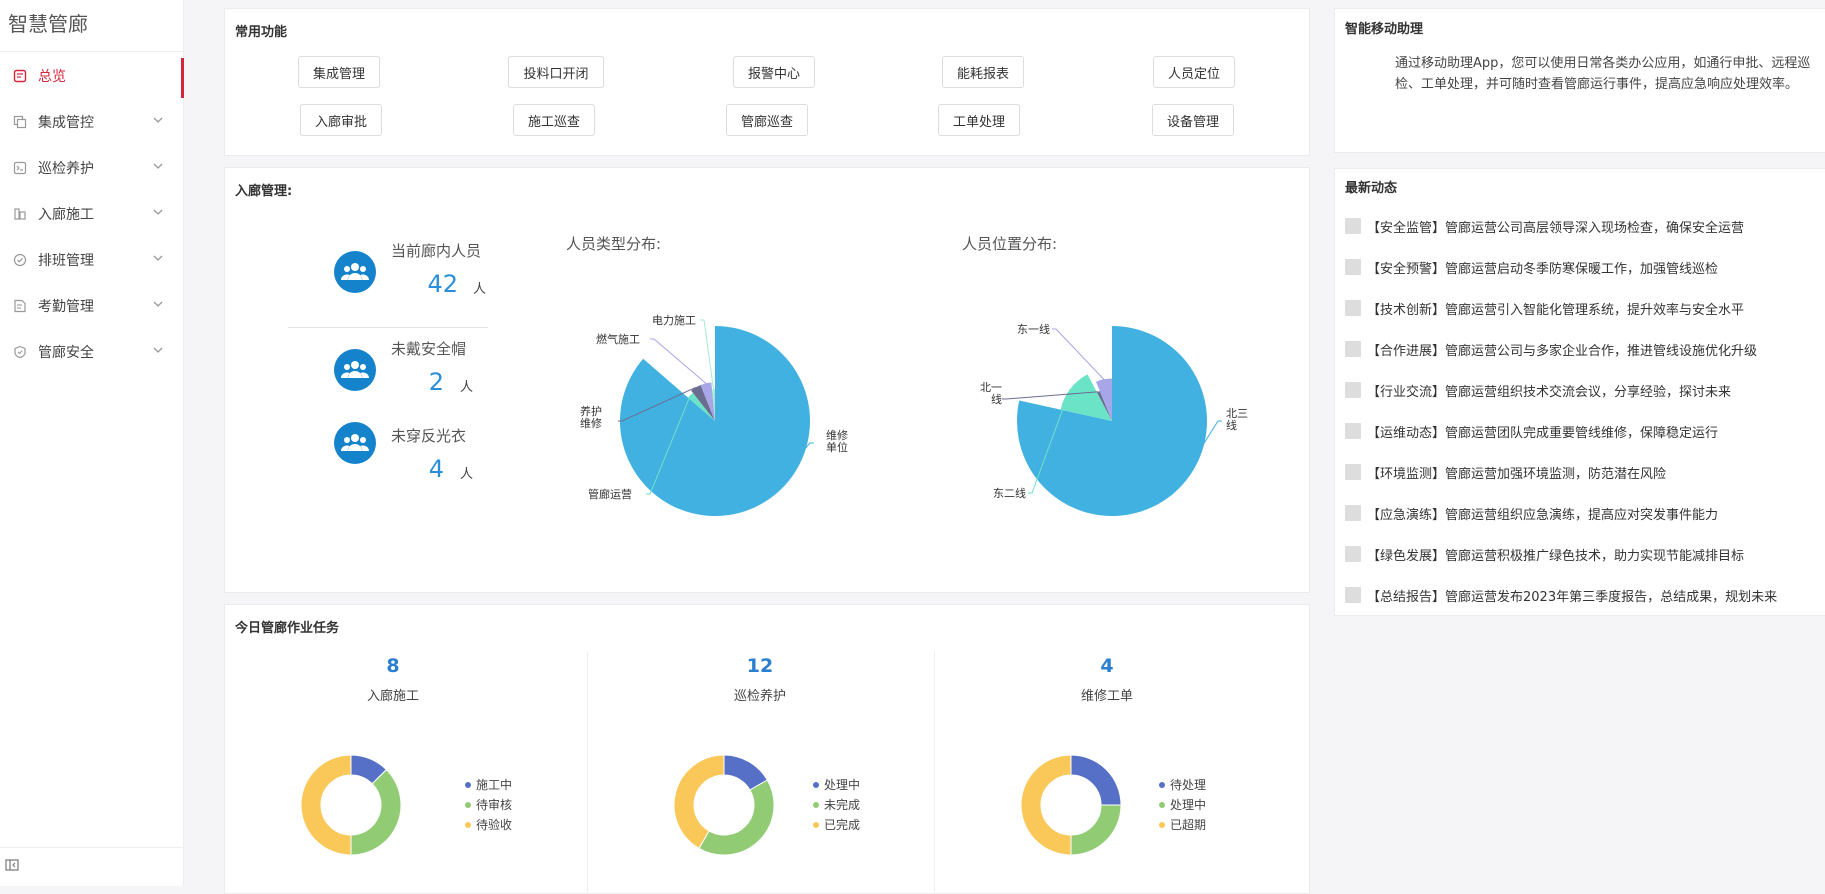 The height and width of the screenshot is (894, 1825). Describe the element at coordinates (92, 76) in the screenshot. I see `sidebar-item-overview: 总览` at that location.